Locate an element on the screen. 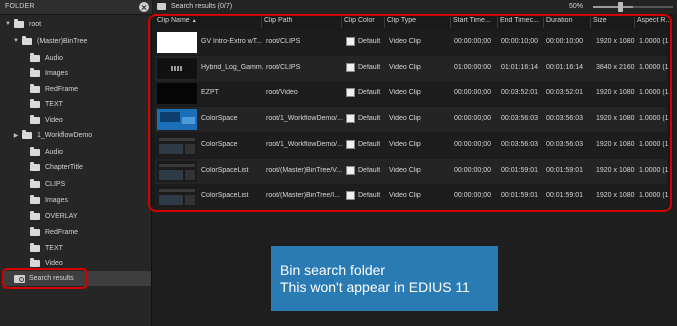 The image size is (677, 326). zoom-level: 50% is located at coordinates (576, 6).